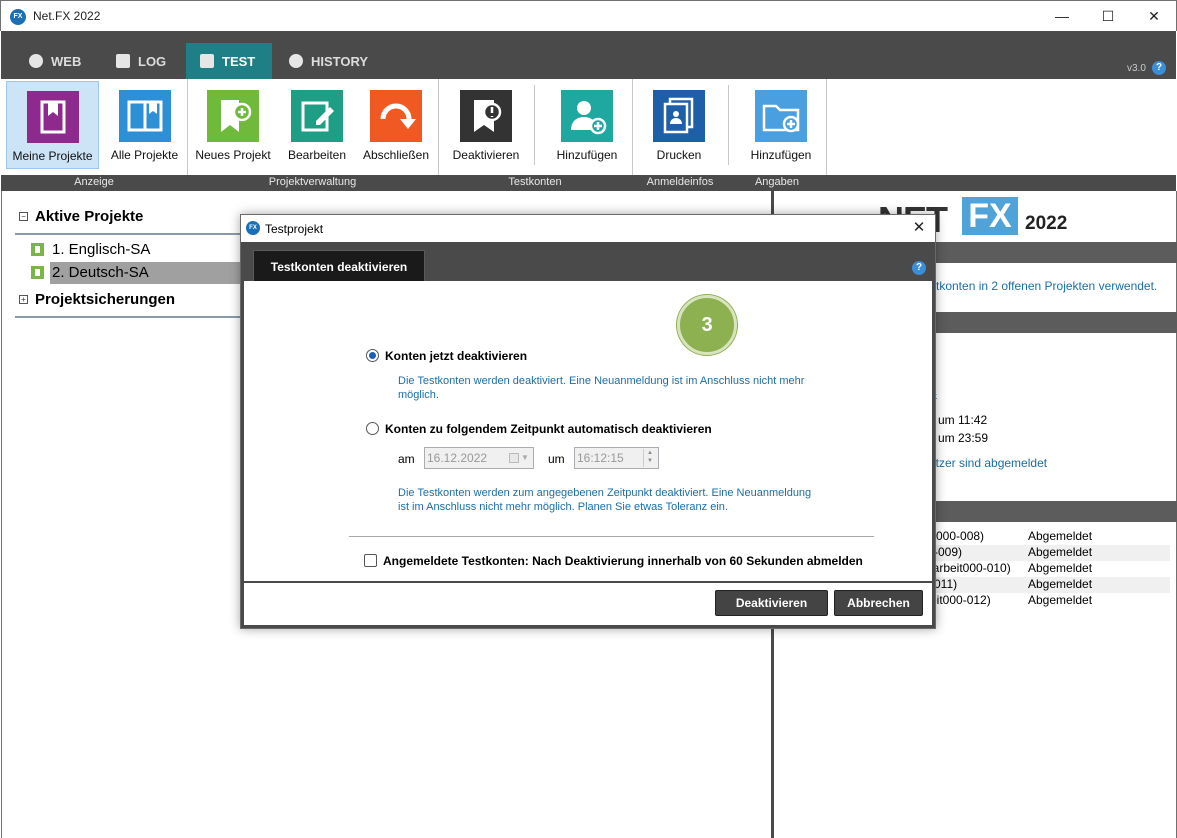  Describe the element at coordinates (919, 228) in the screenshot. I see `dialog-close-button: ✕` at that location.